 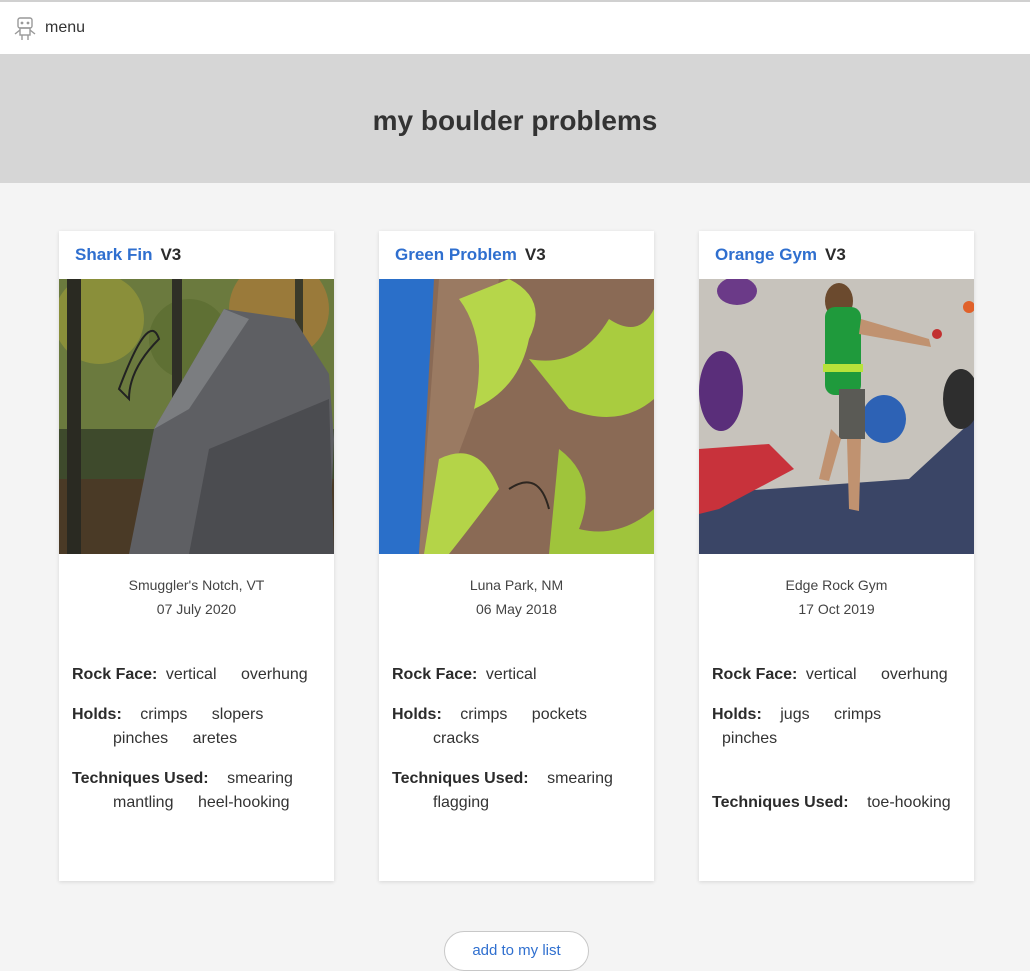 I want to click on techniques-row: Techniques Used: toe-hooking, so click(x=836, y=803).